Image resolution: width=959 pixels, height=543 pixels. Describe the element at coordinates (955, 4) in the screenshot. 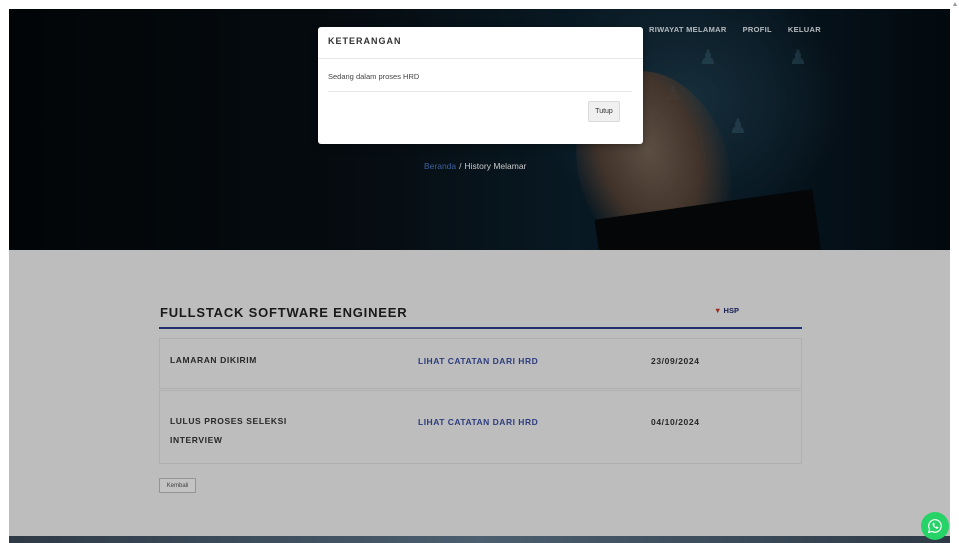

I see `scroll-up-arrow-icon` at that location.